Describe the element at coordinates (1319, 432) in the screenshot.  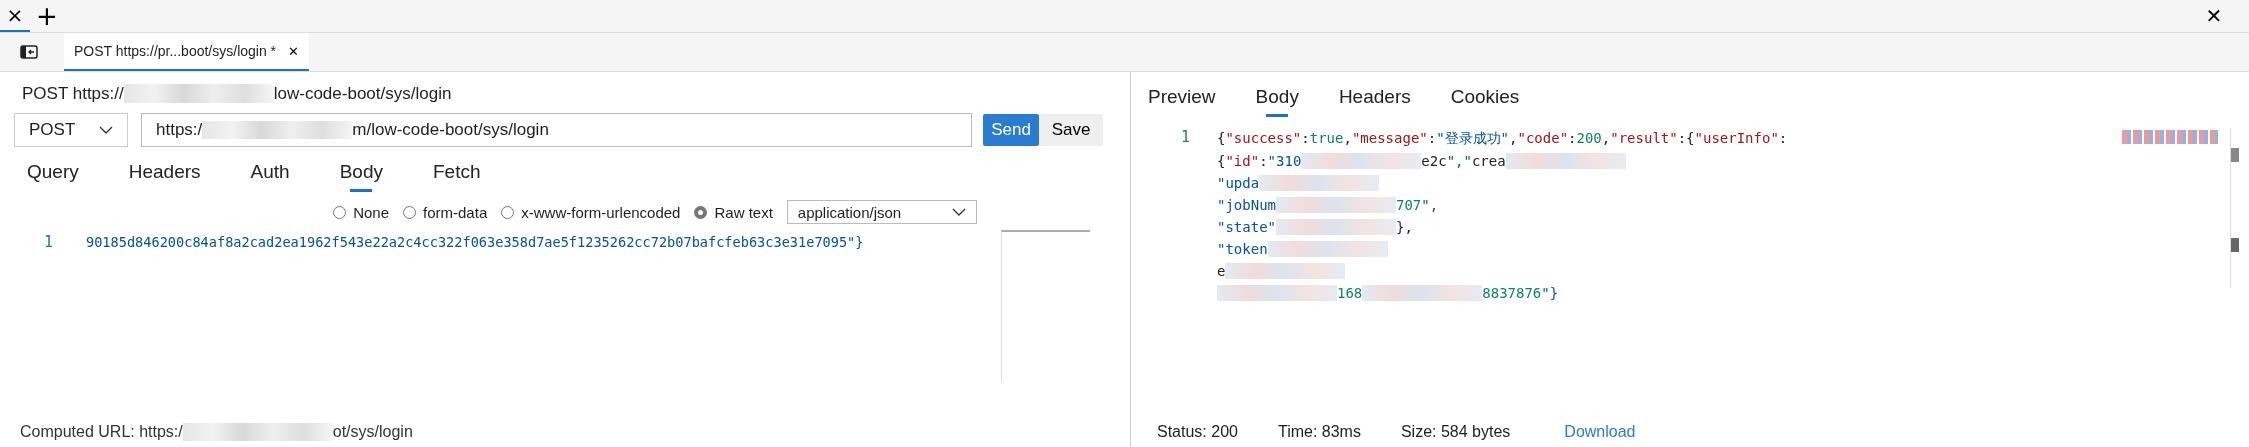
I see `time-text: Time: 83ms` at that location.